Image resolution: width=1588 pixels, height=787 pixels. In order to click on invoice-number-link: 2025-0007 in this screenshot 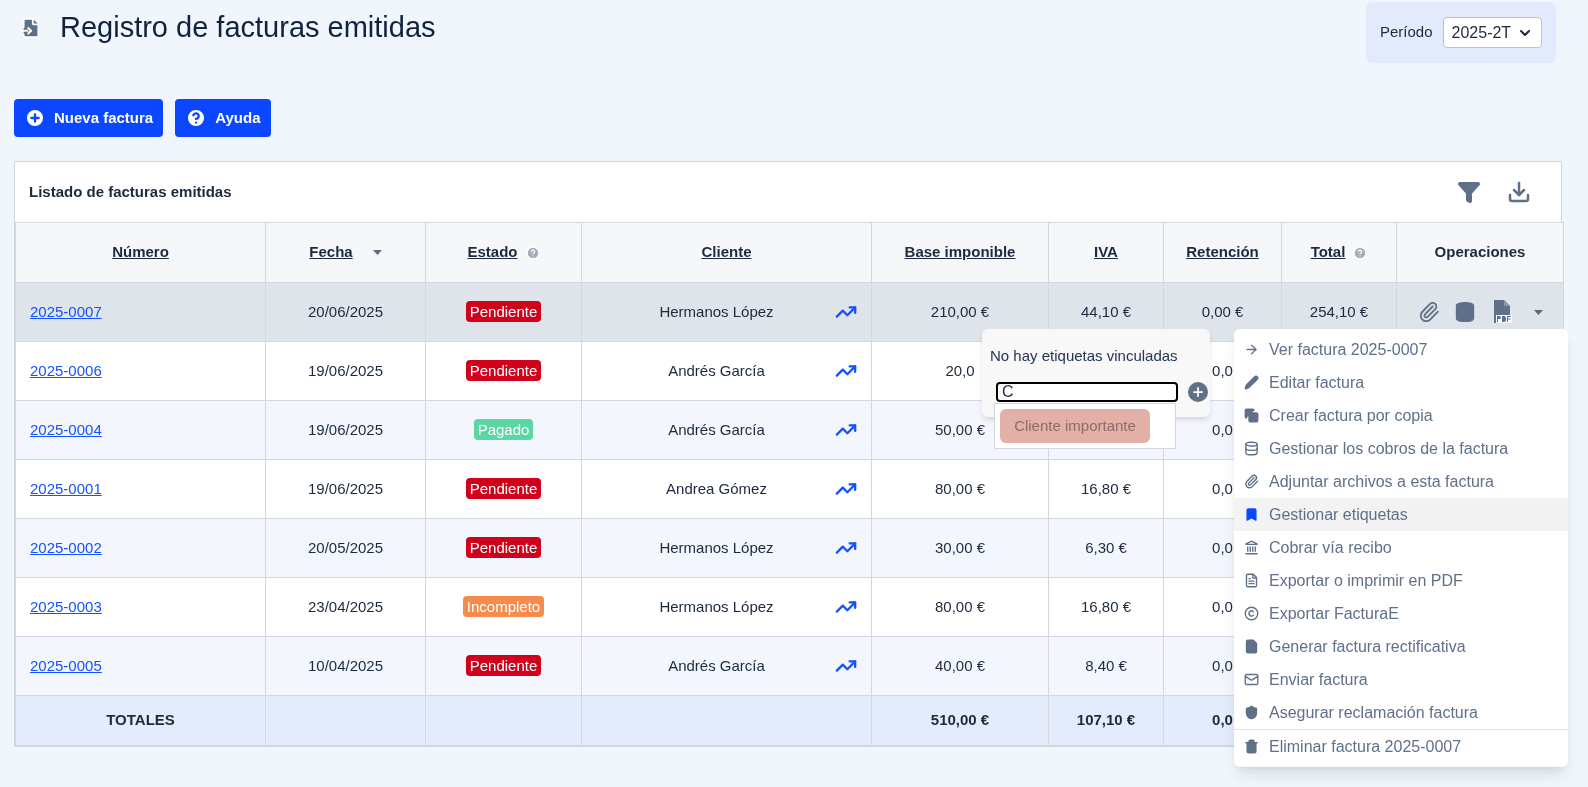, I will do `click(66, 311)`.